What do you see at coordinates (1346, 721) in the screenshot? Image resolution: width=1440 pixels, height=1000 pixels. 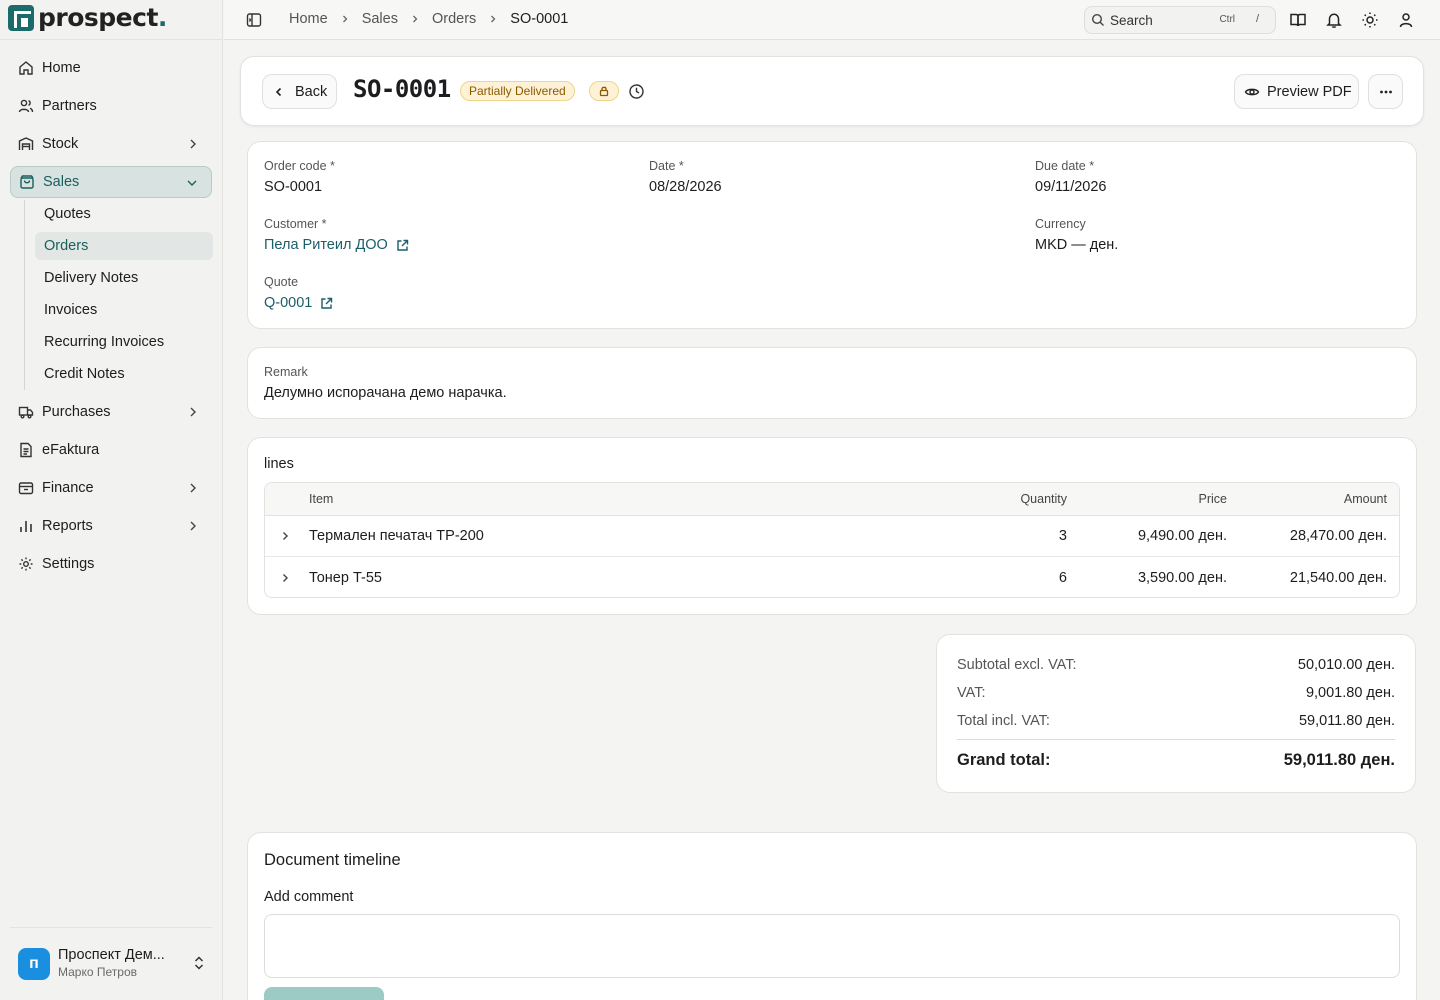 I see `total-value: 59,011.80 ден.` at bounding box center [1346, 721].